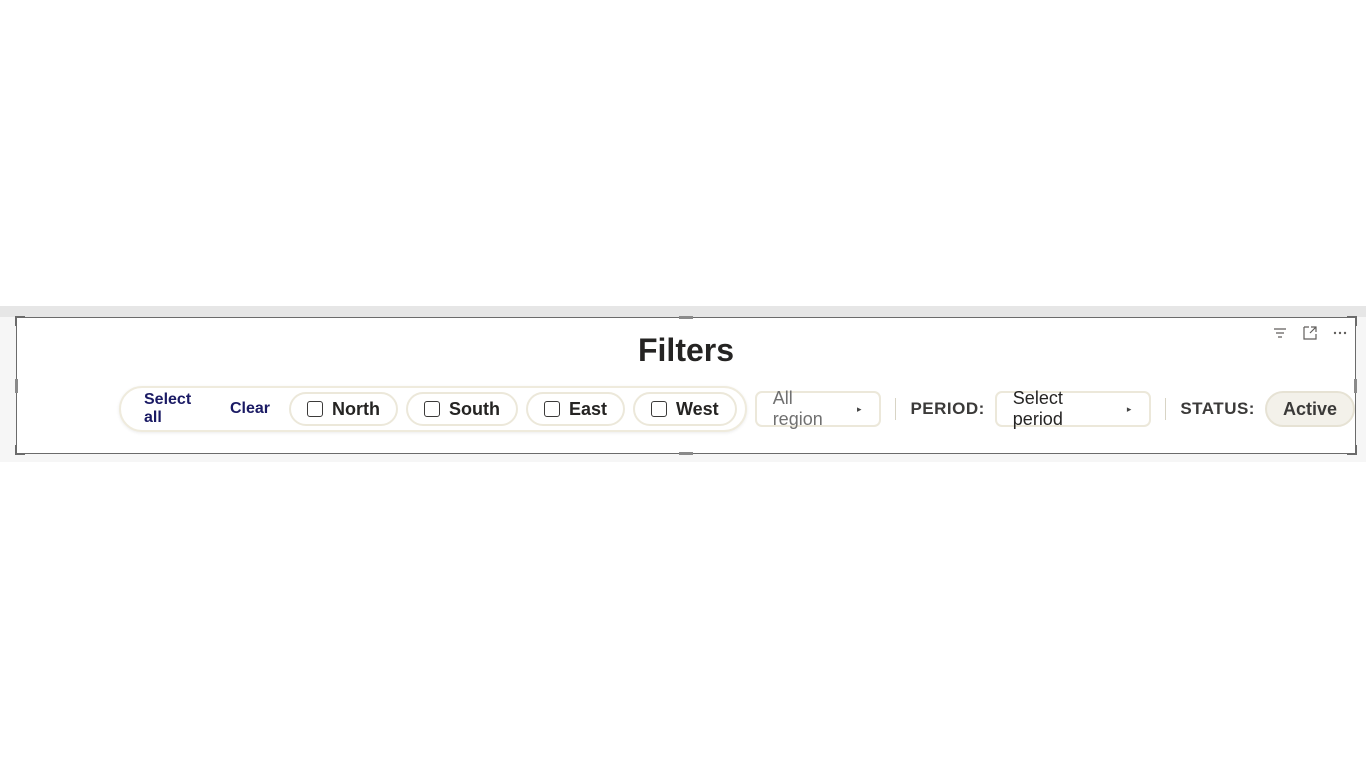  I want to click on visual-title: Filters, so click(686, 350).